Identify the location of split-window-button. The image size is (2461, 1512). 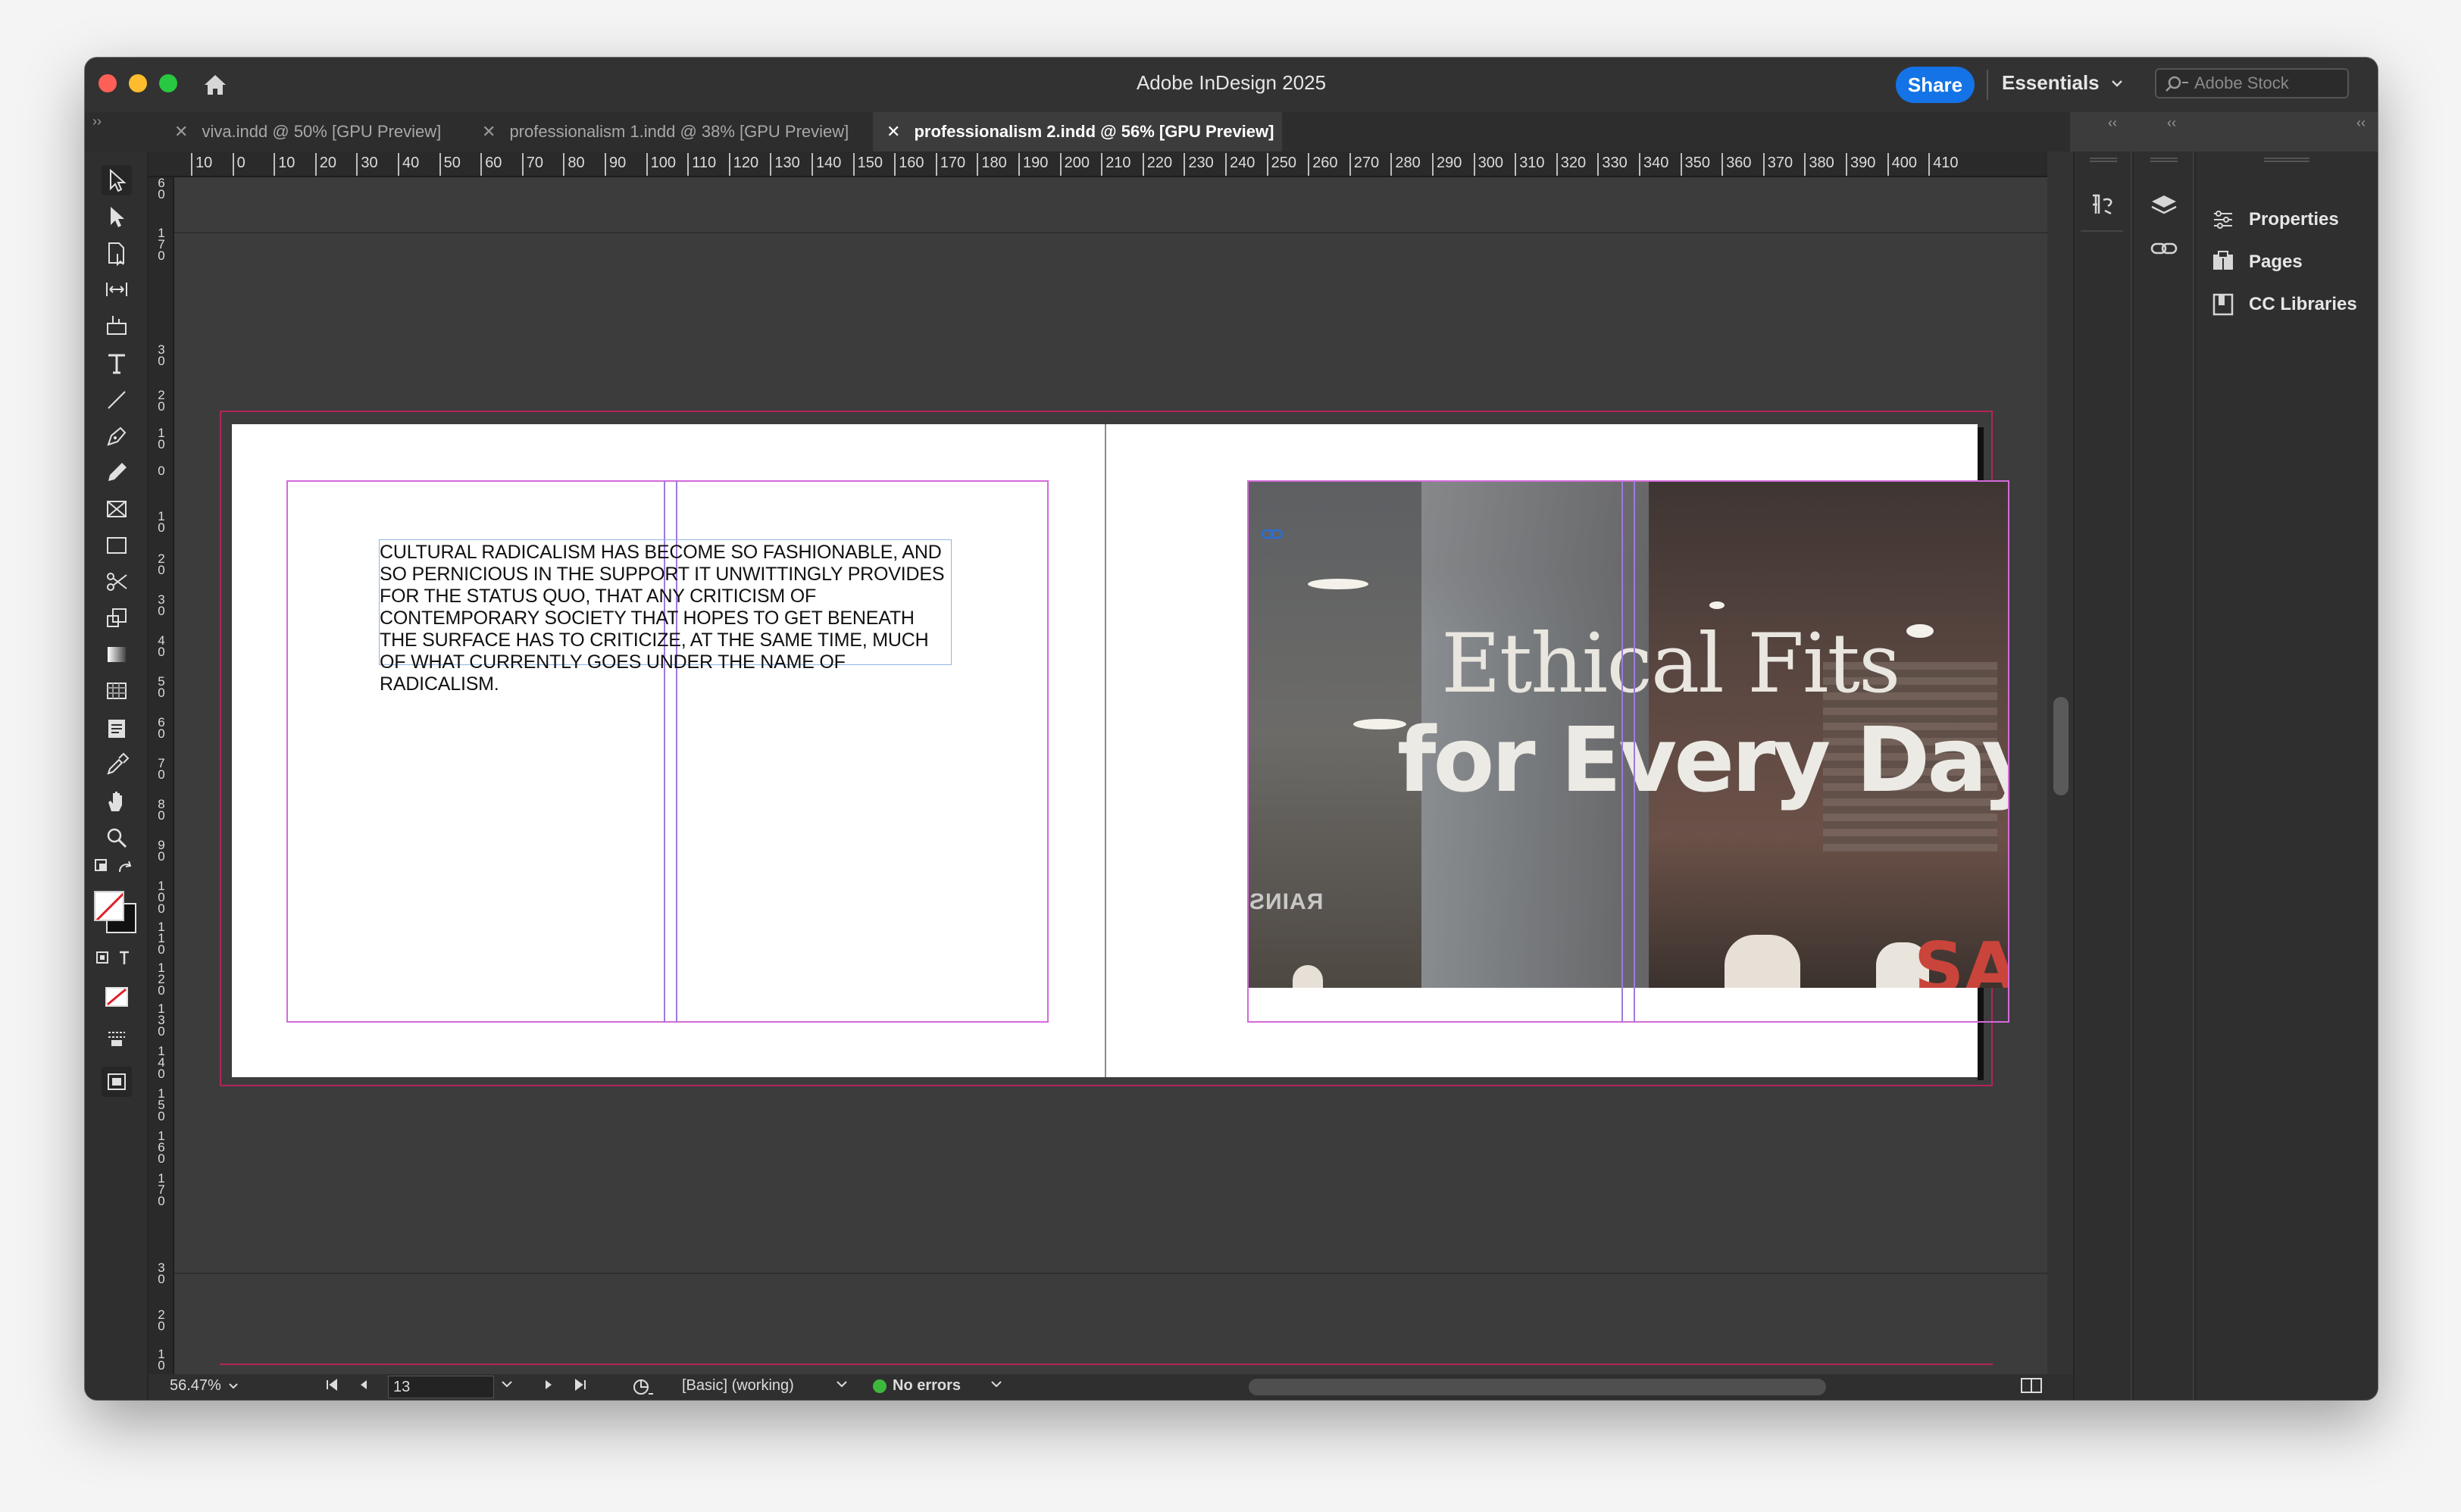
(2032, 1385).